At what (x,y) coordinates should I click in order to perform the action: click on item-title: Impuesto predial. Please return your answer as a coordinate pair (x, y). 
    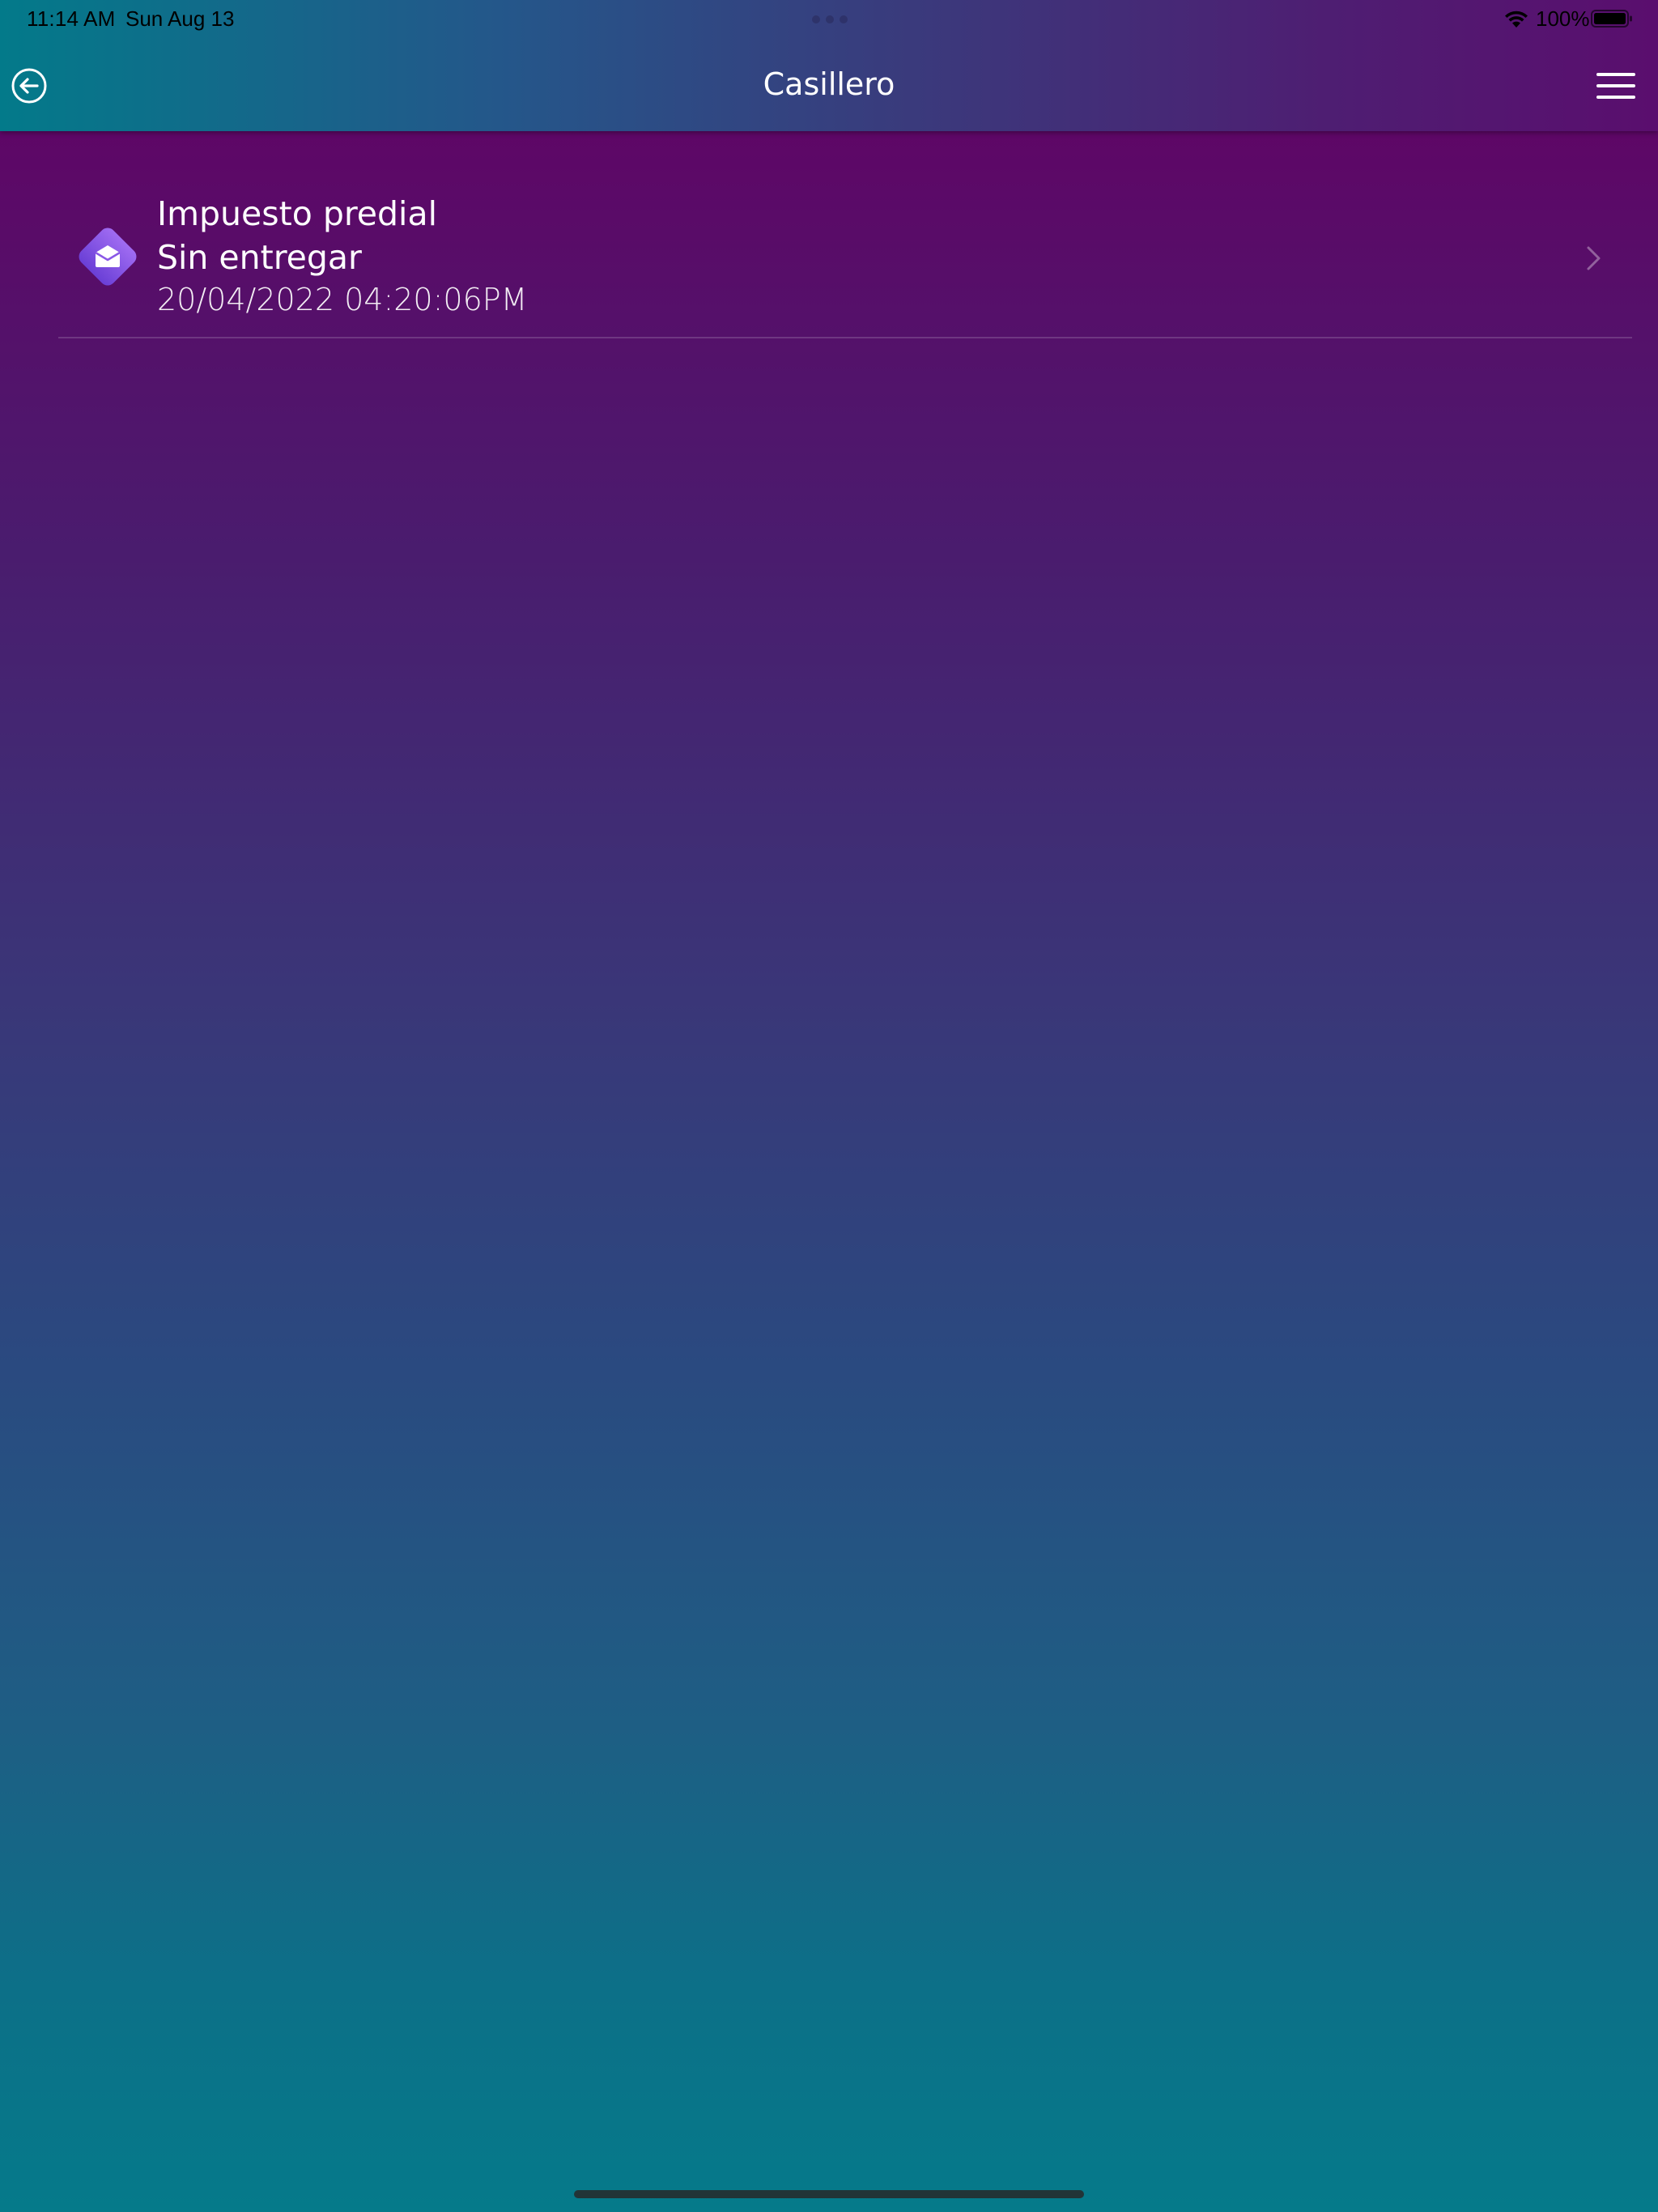
    Looking at the image, I should click on (297, 213).